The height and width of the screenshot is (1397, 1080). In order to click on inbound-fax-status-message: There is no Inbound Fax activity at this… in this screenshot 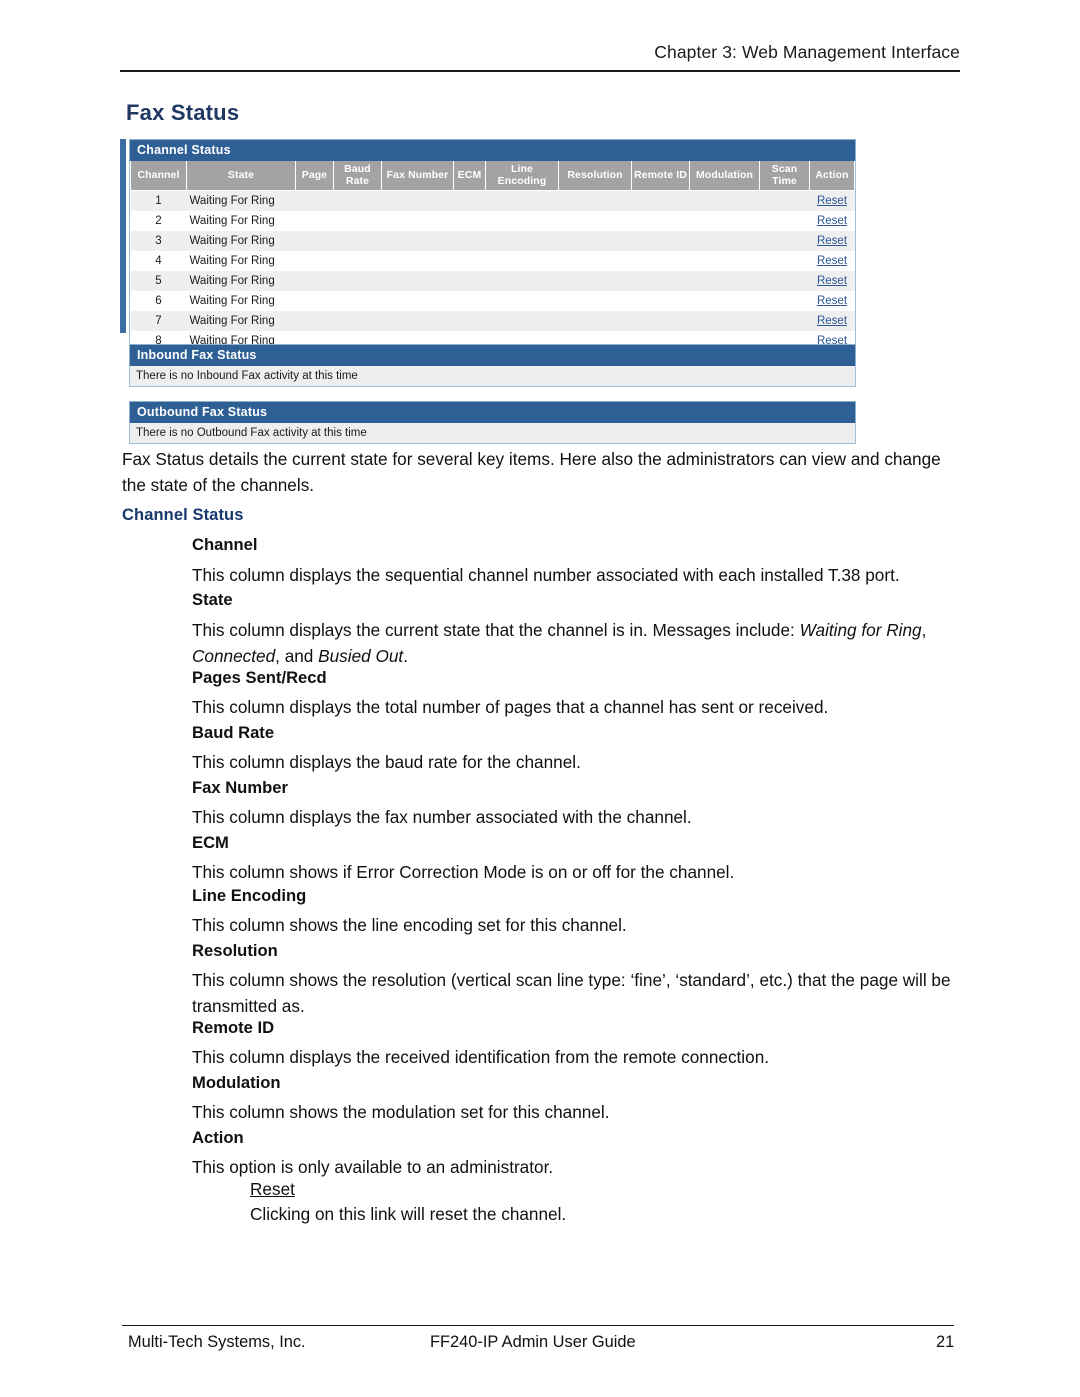, I will do `click(492, 376)`.